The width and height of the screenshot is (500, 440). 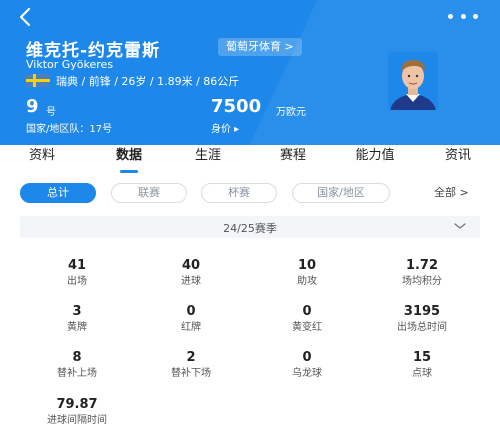 I want to click on stat-value: 3195, so click(x=422, y=311).